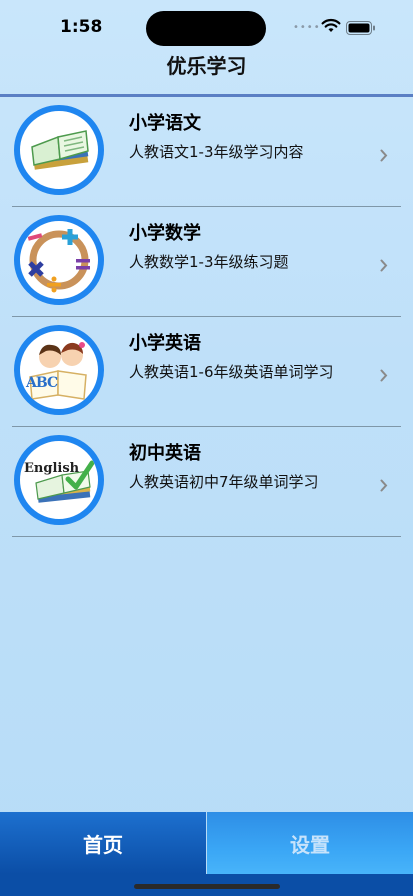  Describe the element at coordinates (165, 343) in the screenshot. I see `item-title: 小学英语` at that location.